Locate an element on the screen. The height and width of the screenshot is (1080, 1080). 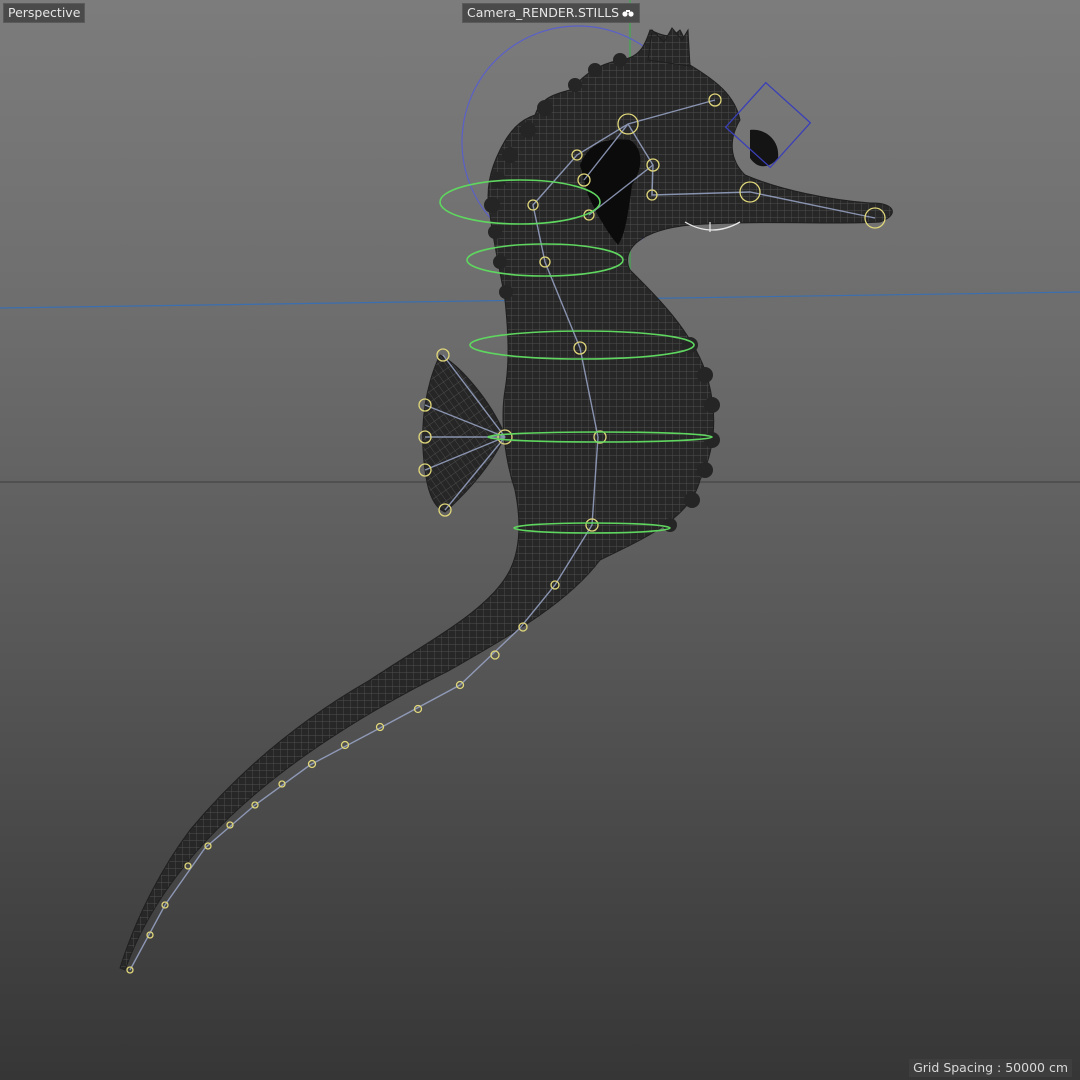
camera-name-label: Camera_RENDER.STILLS is located at coordinates (551, 13).